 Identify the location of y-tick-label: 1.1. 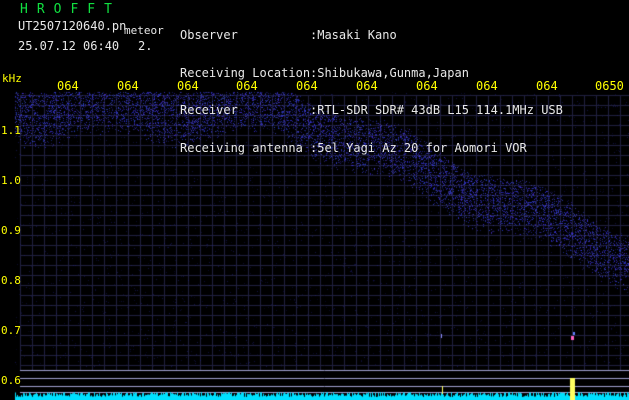
(11, 130).